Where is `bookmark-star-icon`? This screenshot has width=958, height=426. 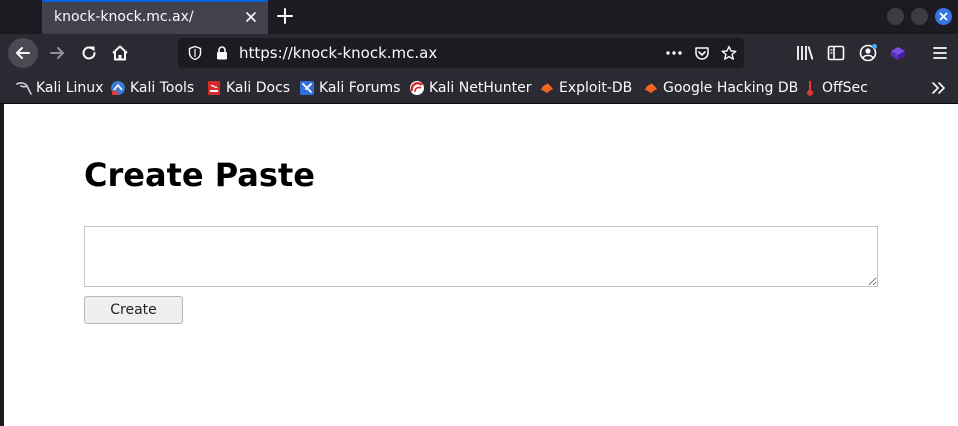 bookmark-star-icon is located at coordinates (729, 53).